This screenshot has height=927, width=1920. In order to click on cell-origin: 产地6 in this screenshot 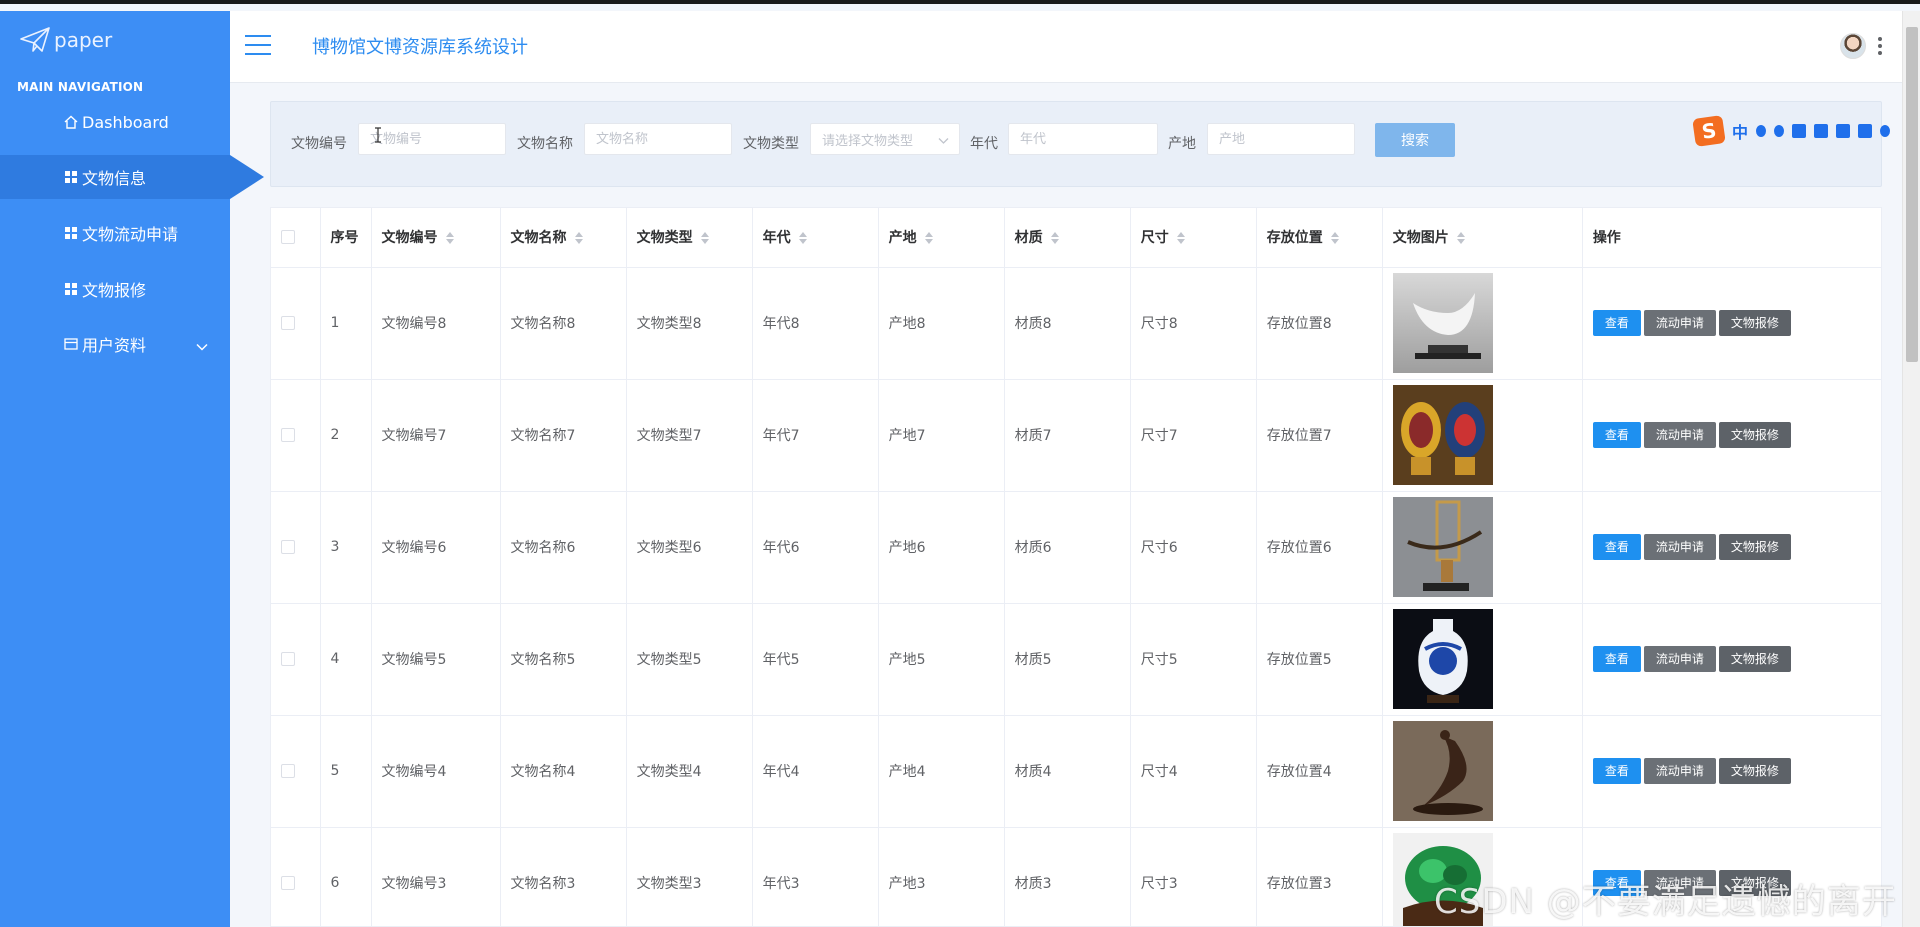, I will do `click(941, 547)`.